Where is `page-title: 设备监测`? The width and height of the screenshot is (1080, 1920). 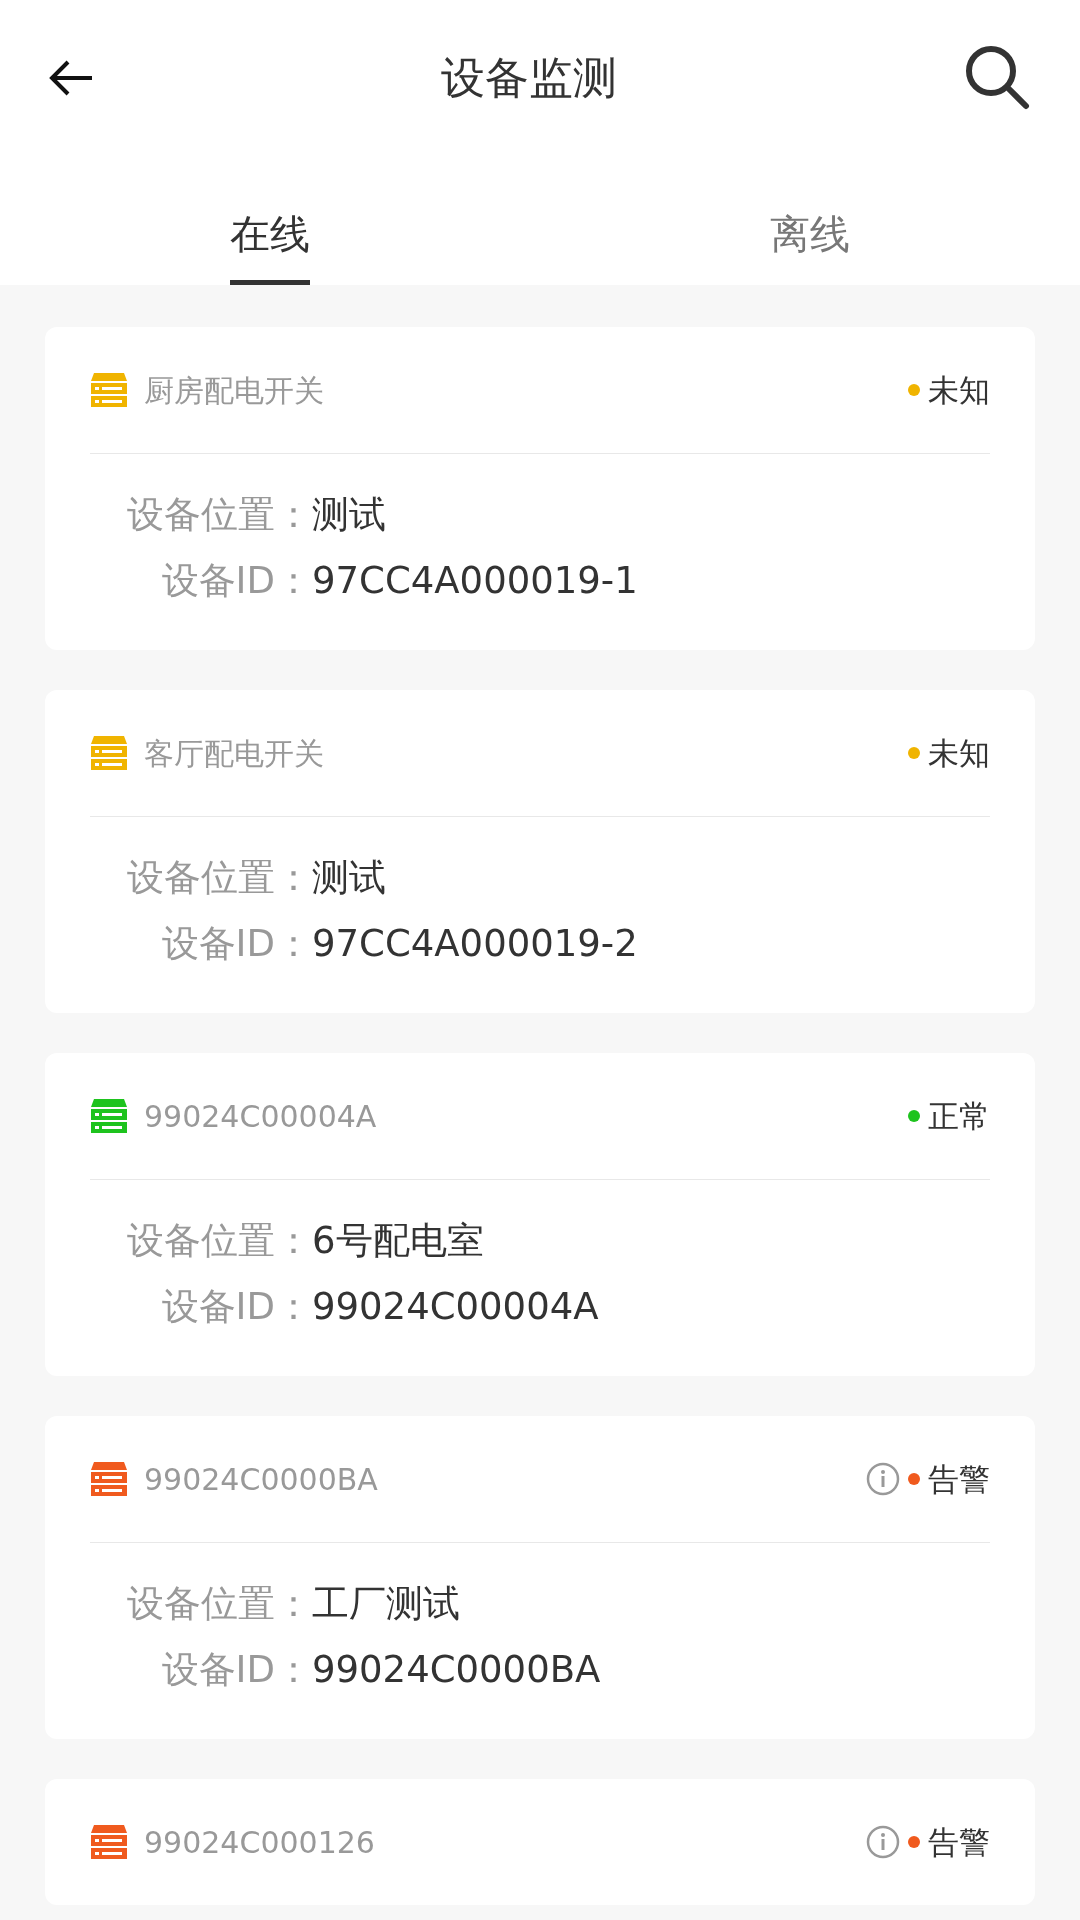
page-title: 设备监测 is located at coordinates (529, 77).